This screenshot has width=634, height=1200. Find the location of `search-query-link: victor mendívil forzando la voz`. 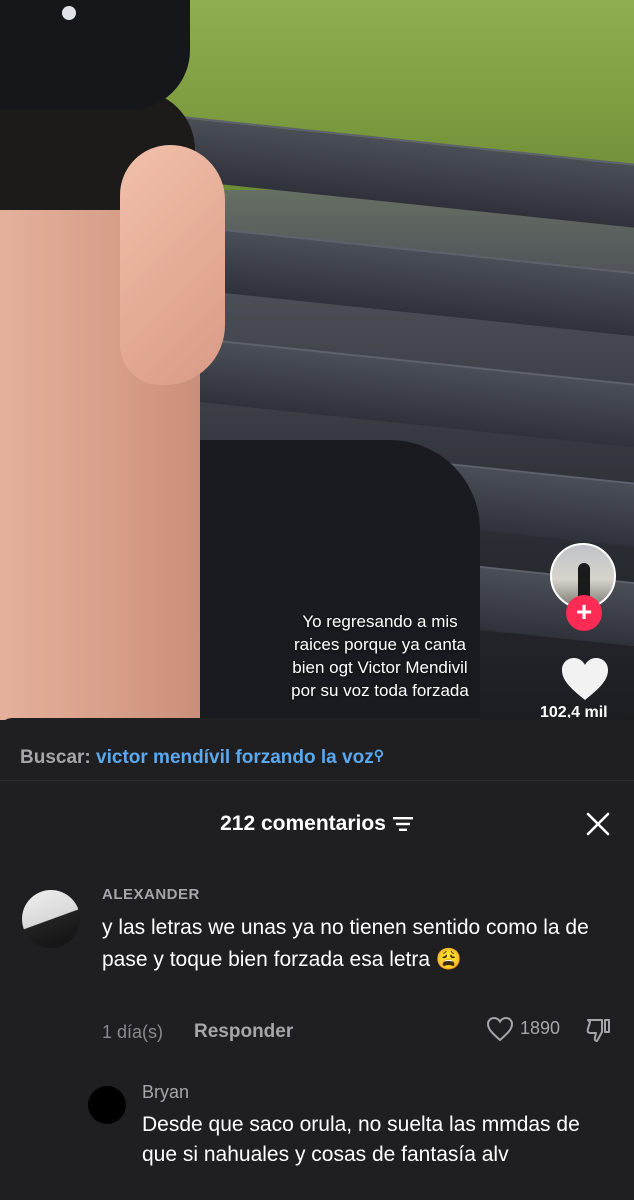

search-query-link: victor mendívil forzando la voz is located at coordinates (235, 757).